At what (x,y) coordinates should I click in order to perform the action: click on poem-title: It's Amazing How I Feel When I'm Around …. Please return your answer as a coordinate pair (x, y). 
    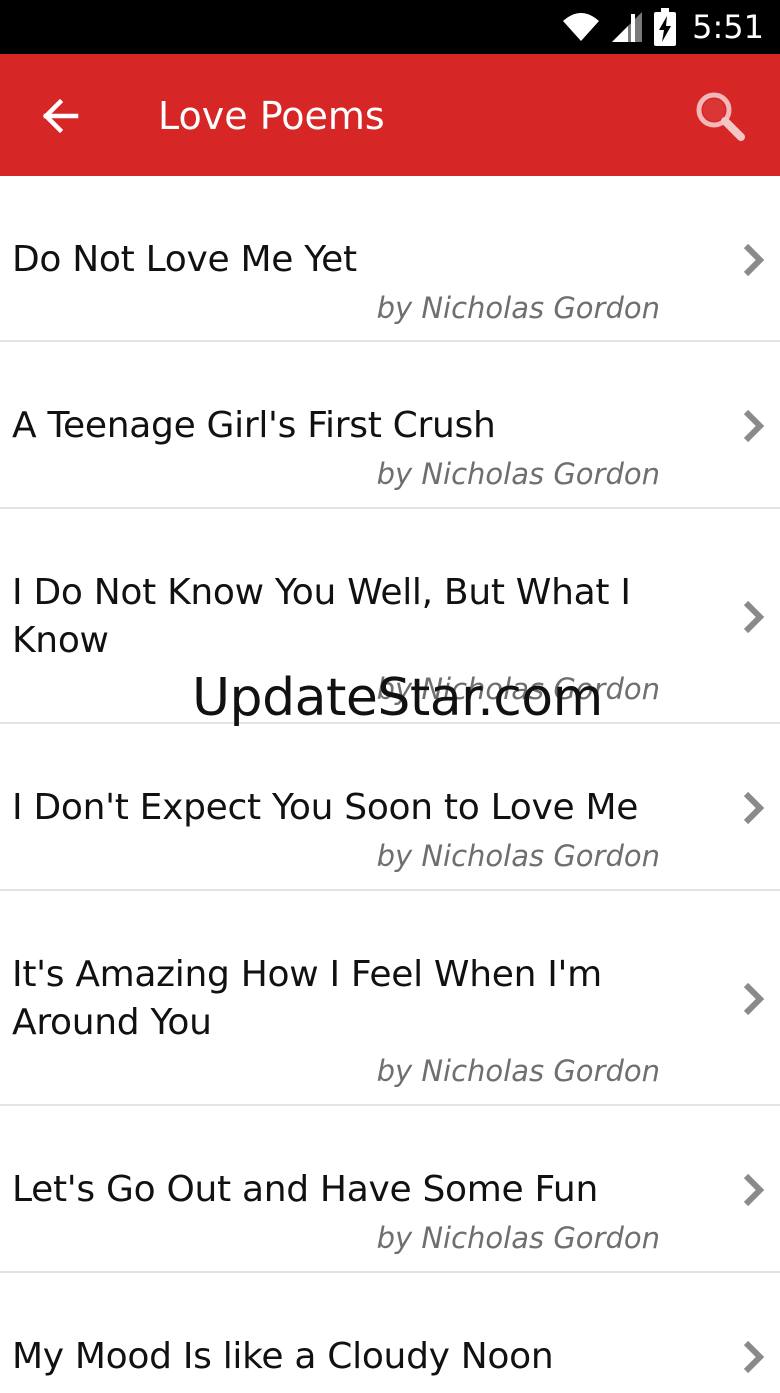
    Looking at the image, I should click on (307, 998).